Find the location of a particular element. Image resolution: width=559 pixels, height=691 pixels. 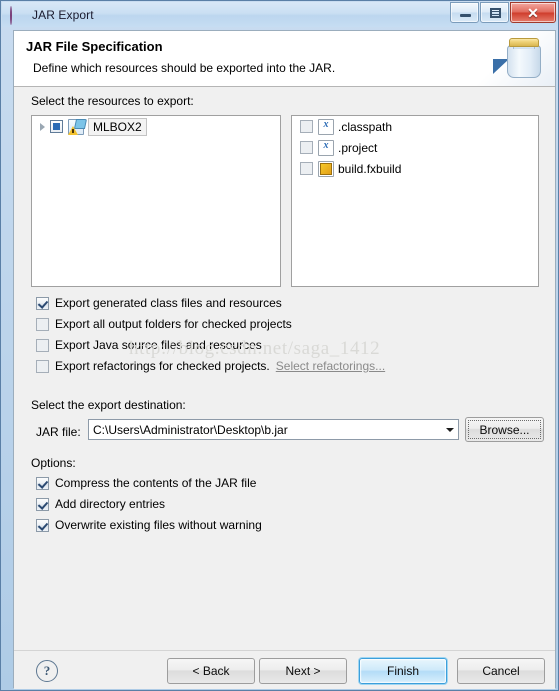

next-button: Next > is located at coordinates (303, 671).